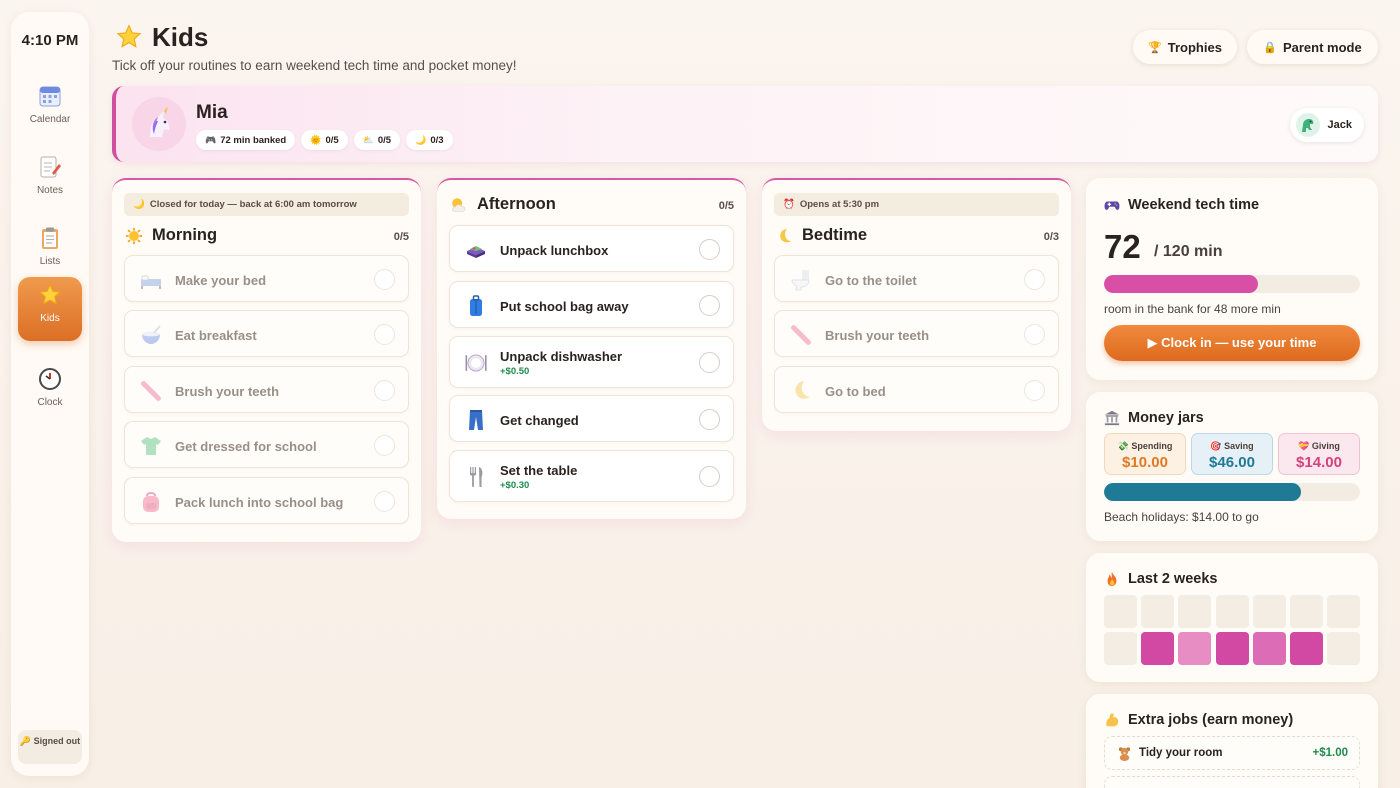 The height and width of the screenshot is (788, 1400). Describe the element at coordinates (50, 747) in the screenshot. I see `signed-out-status: 🔑 Signed out` at that location.